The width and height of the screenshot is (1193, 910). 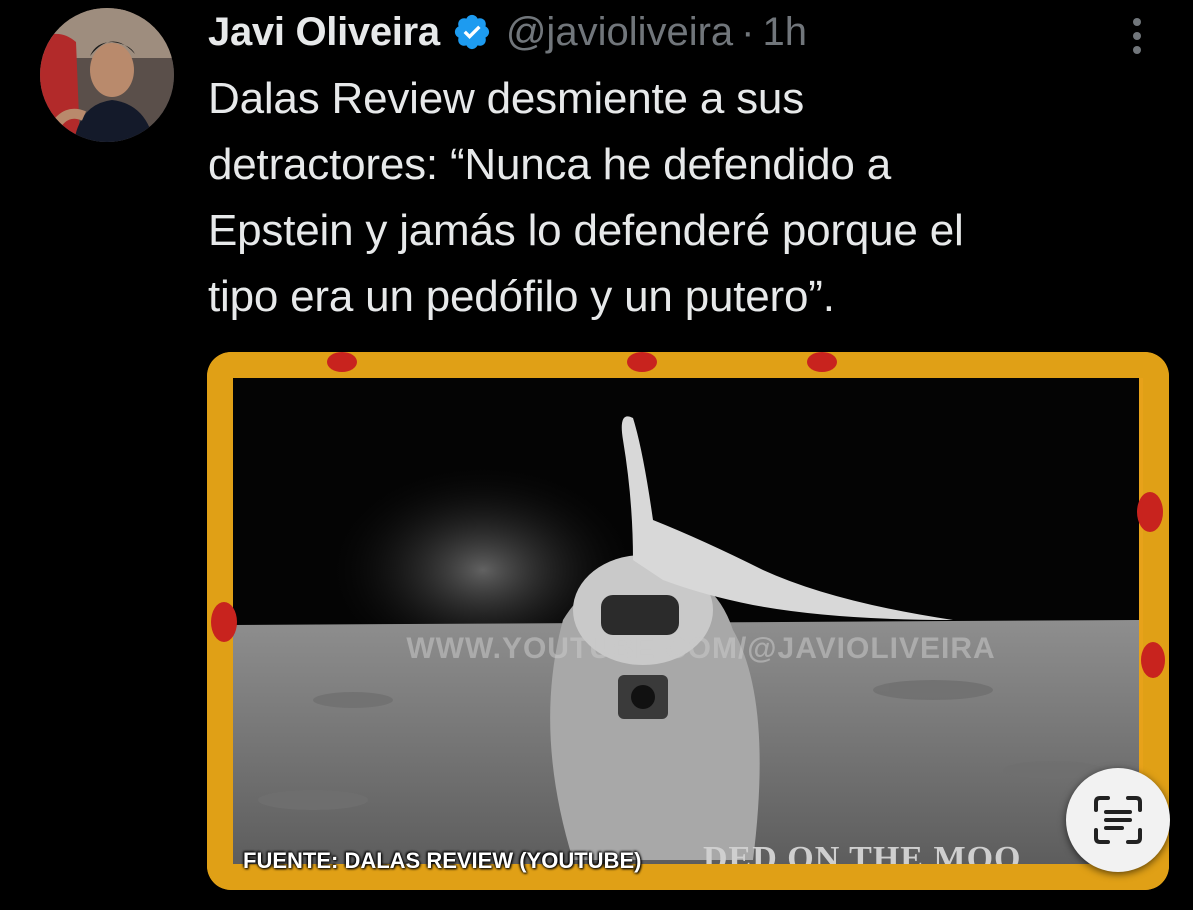 I want to click on author-handle: @javioliveira, so click(x=619, y=32).